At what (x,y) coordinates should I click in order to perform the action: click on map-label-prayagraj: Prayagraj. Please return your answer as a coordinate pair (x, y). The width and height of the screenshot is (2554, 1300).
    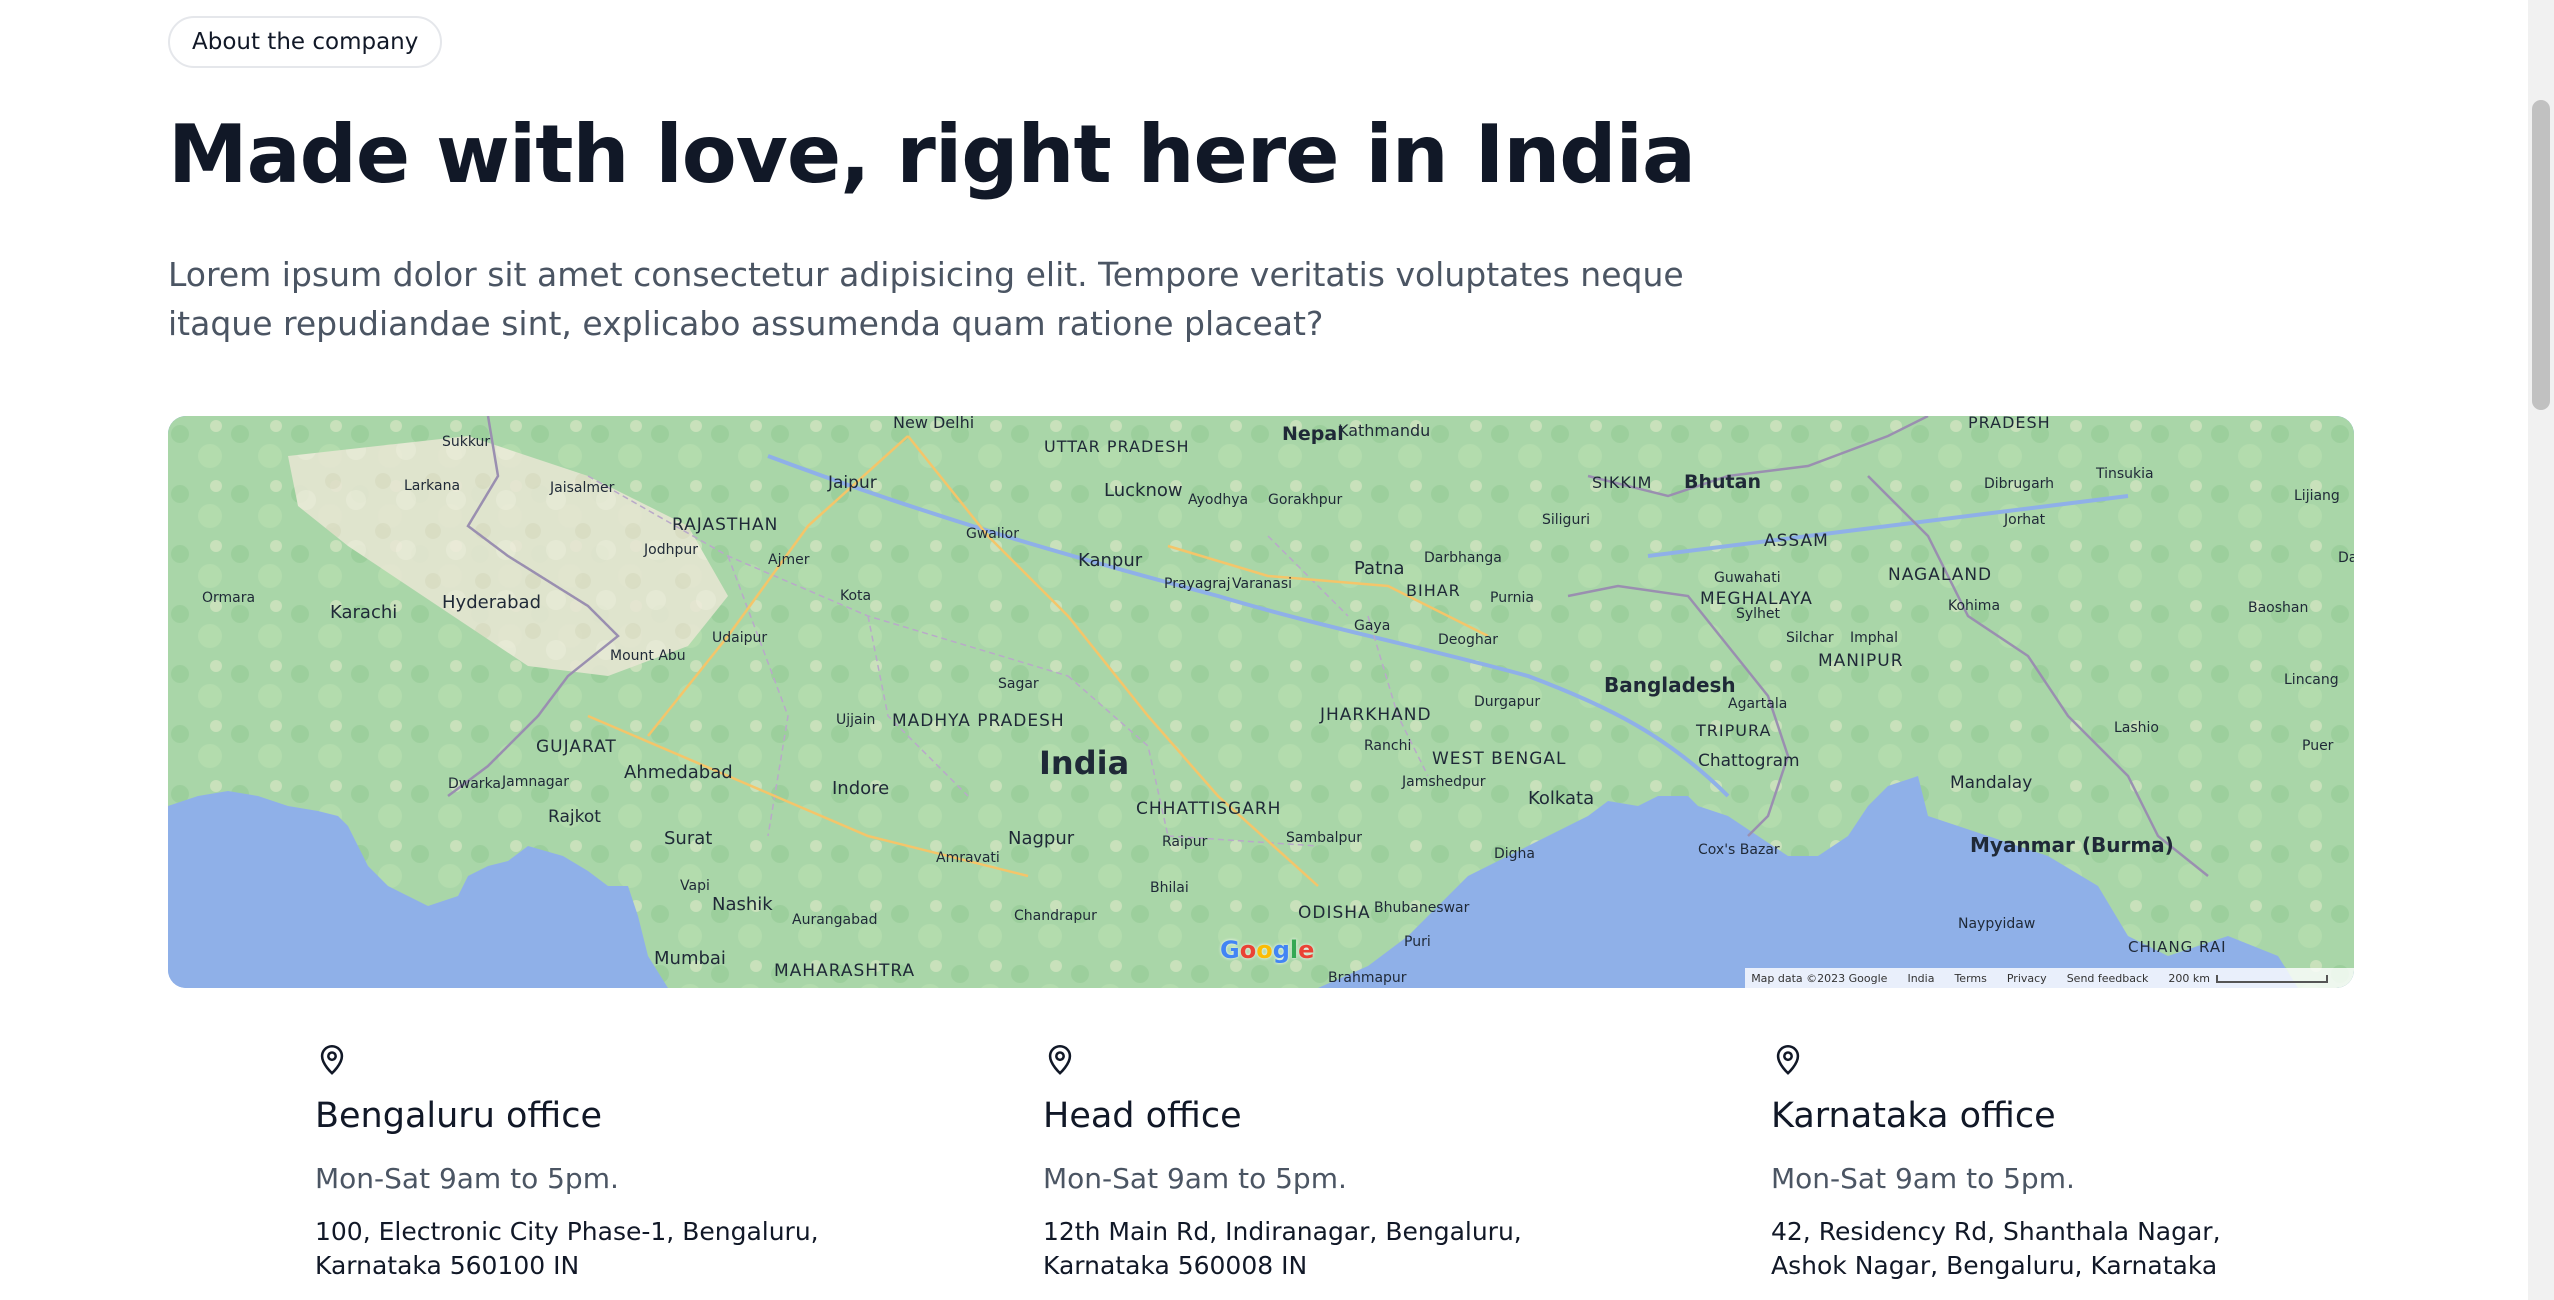
    Looking at the image, I should click on (1197, 584).